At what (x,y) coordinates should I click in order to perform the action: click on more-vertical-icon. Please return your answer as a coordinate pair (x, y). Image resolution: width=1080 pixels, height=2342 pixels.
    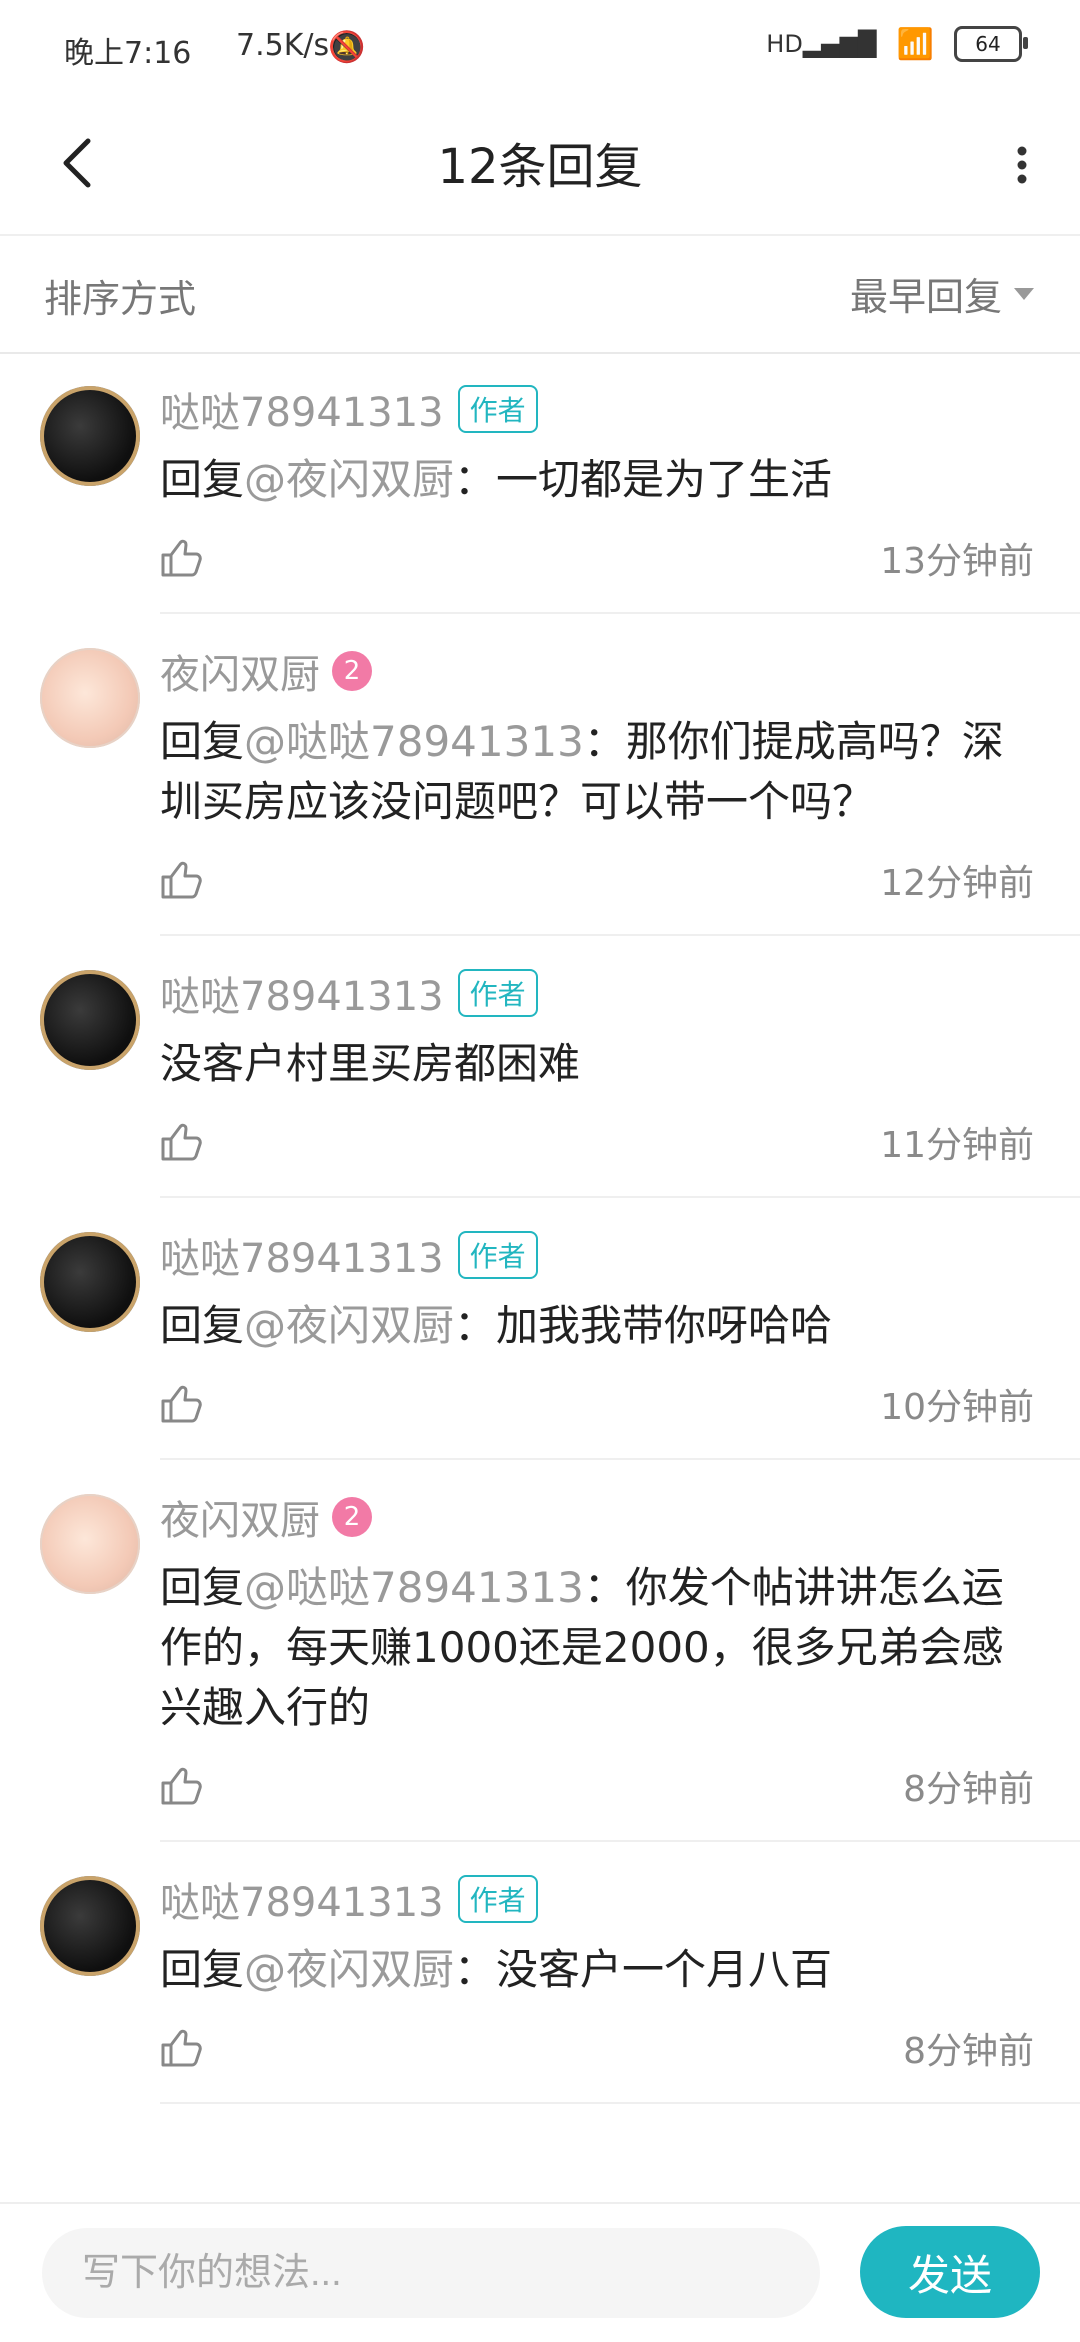
    Looking at the image, I should click on (1022, 165).